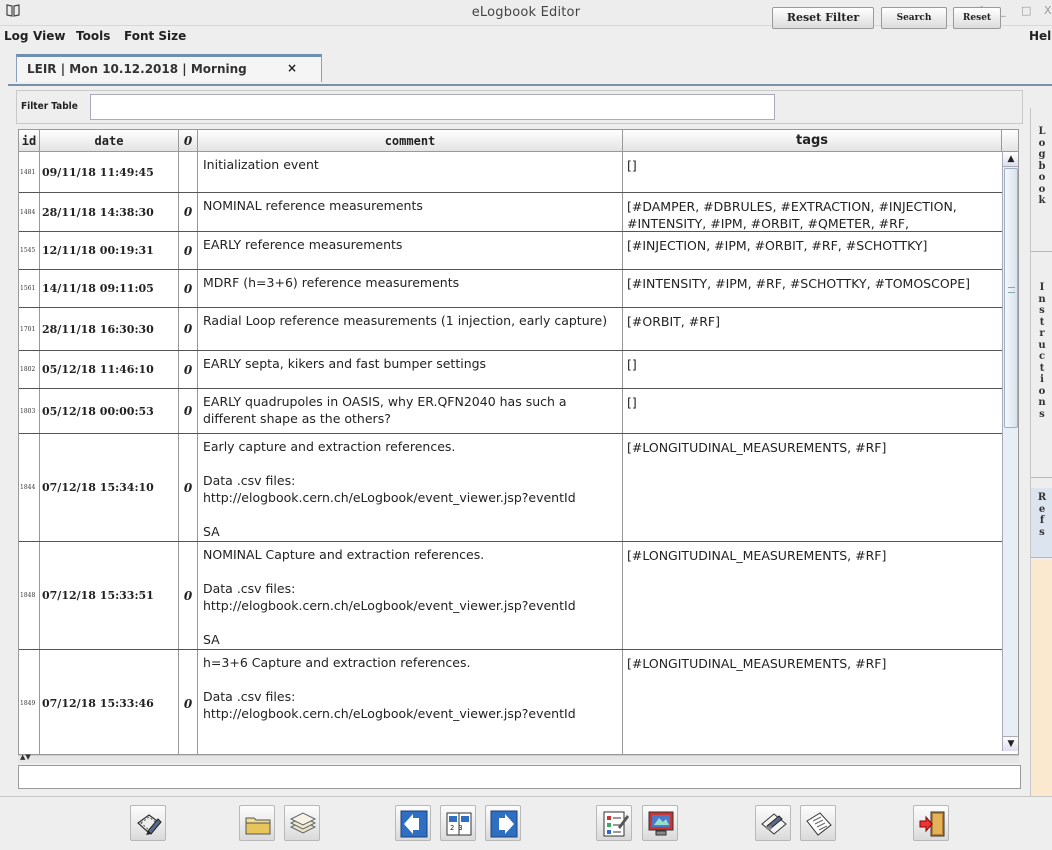 The width and height of the screenshot is (1052, 850). What do you see at coordinates (1011, 298) in the screenshot?
I see `scrollbar-thumb` at bounding box center [1011, 298].